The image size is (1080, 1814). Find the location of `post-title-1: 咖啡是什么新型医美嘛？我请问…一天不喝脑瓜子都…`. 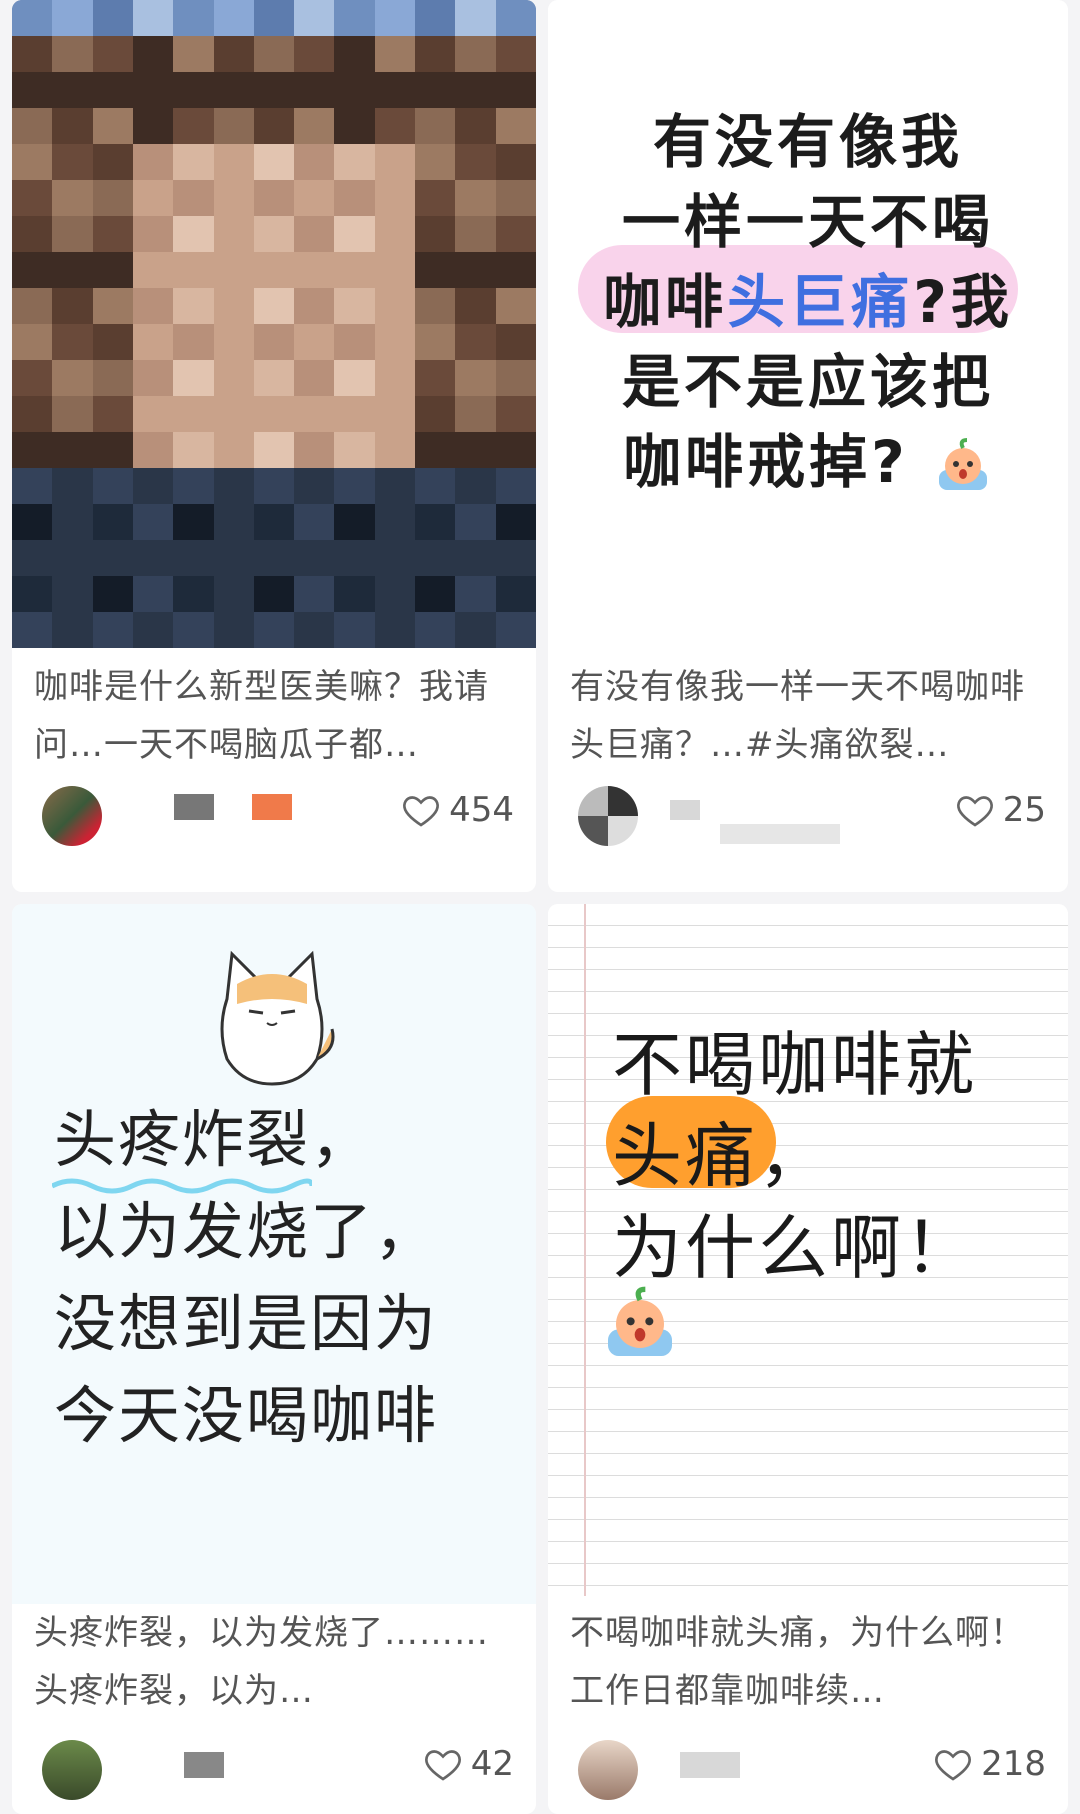

post-title-1: 咖啡是什么新型医美嘛？我请问…一天不喝脑瓜子都… is located at coordinates (274, 716).